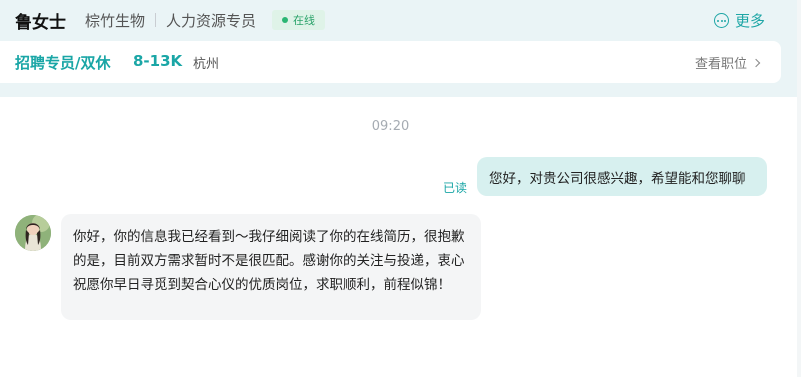  What do you see at coordinates (721, 20) in the screenshot?
I see `more-icon` at bounding box center [721, 20].